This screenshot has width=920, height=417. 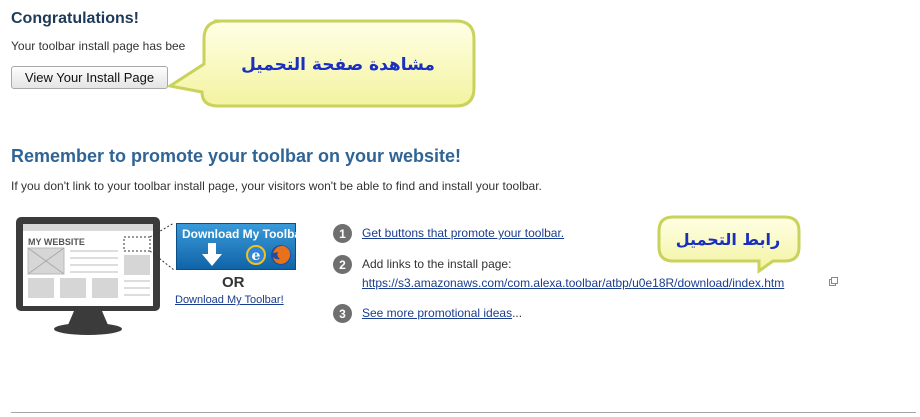 What do you see at coordinates (243, 246) in the screenshot?
I see `download-toolbar-button: Download My Toolbar! e` at bounding box center [243, 246].